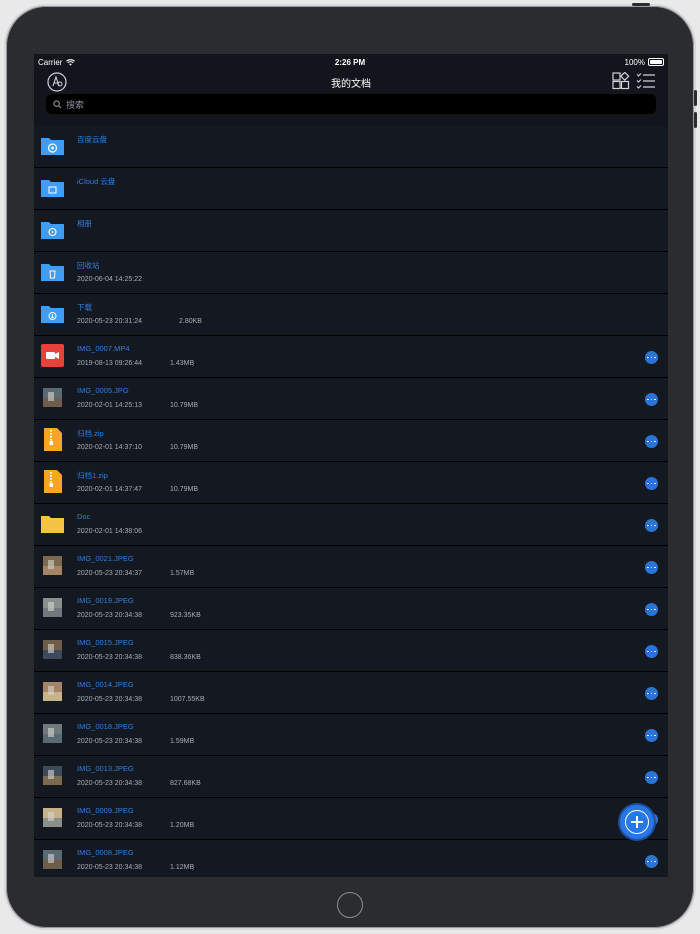 The width and height of the screenshot is (700, 934). I want to click on navigation-bar: 我的文档, so click(351, 82).